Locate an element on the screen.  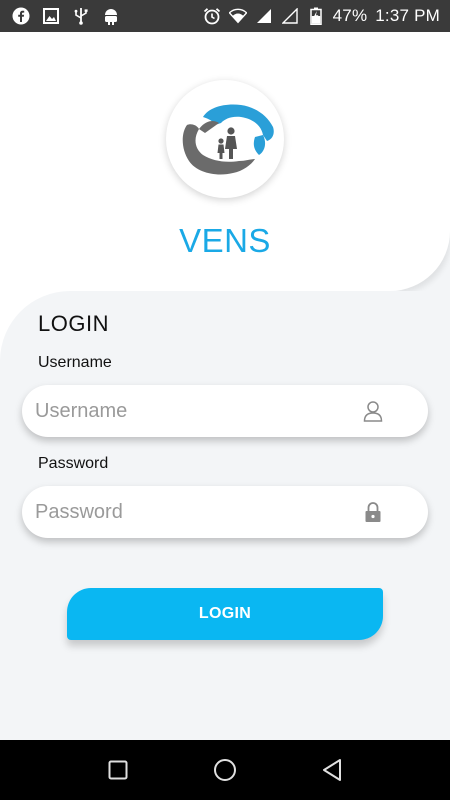
usb-icon is located at coordinates (81, 16).